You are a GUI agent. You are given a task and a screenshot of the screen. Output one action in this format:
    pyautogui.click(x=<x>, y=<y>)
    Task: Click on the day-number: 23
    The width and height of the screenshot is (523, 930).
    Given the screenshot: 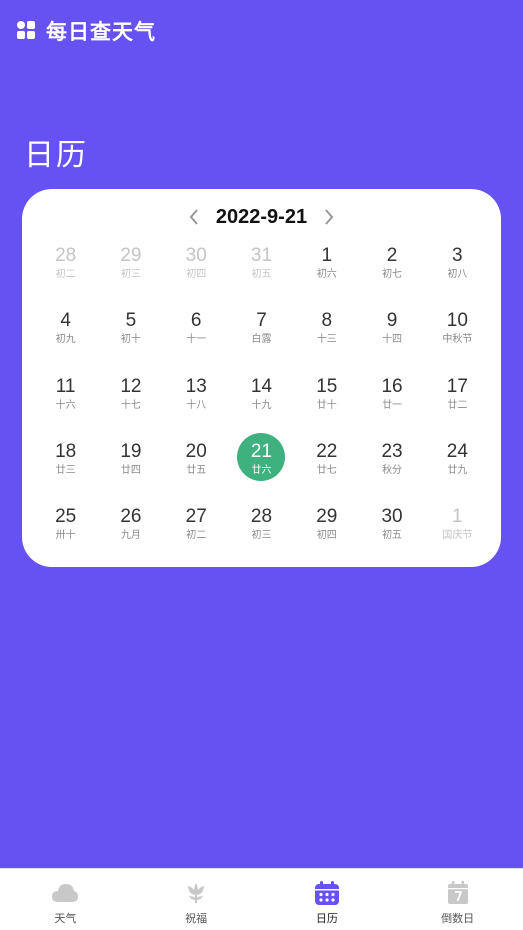 What is the action you would take?
    pyautogui.click(x=392, y=451)
    